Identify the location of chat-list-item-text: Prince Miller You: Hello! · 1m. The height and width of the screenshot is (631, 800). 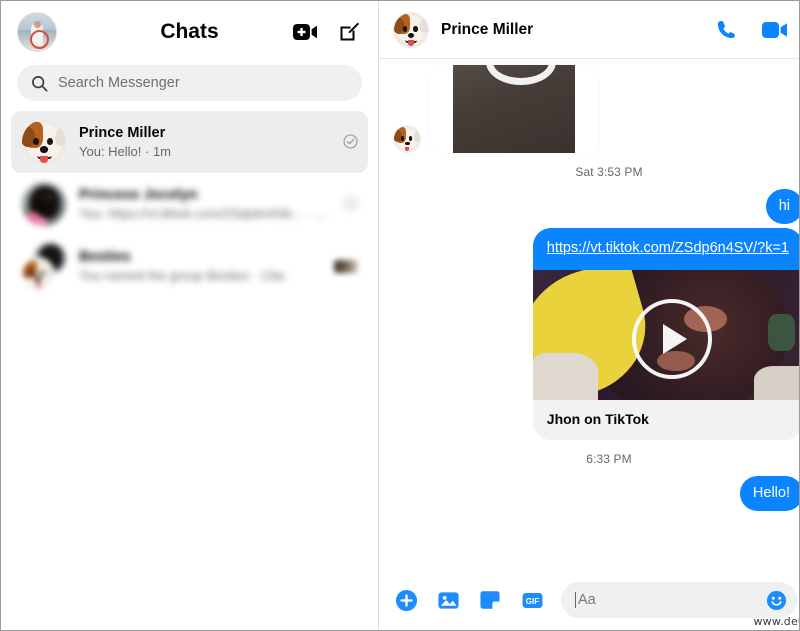
(203, 142).